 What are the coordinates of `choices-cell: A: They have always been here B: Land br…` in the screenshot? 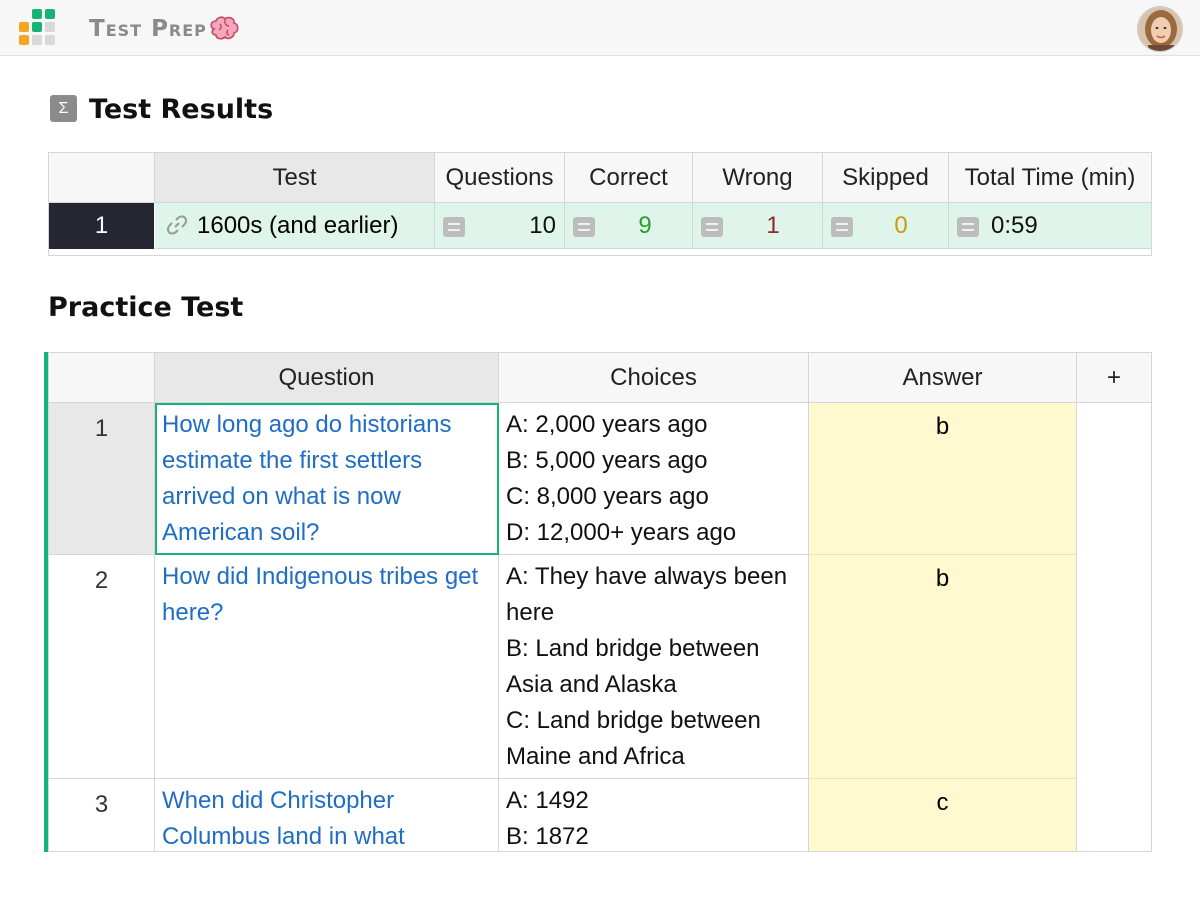 It's located at (654, 667).